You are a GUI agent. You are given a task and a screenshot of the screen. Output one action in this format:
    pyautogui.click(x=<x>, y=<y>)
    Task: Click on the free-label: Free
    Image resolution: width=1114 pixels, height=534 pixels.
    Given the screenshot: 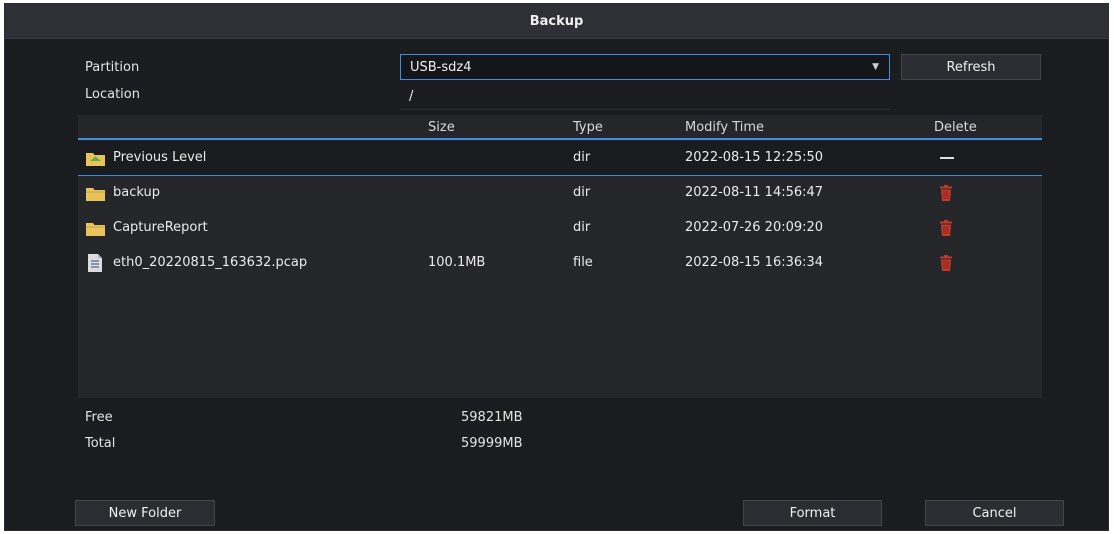 What is the action you would take?
    pyautogui.click(x=99, y=417)
    